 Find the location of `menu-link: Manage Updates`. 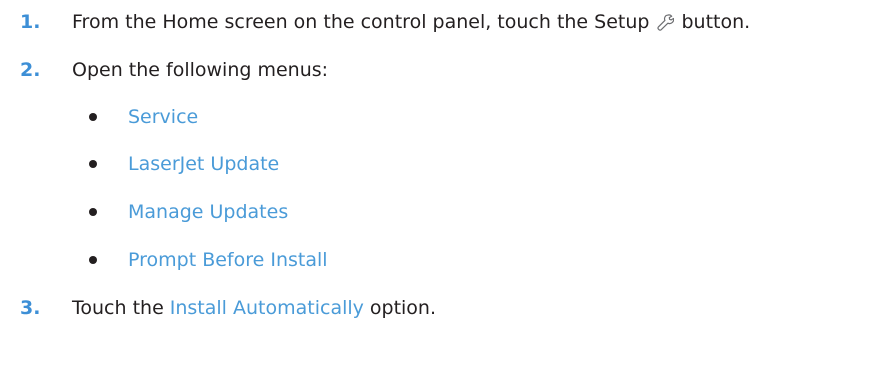

menu-link: Manage Updates is located at coordinates (208, 212).